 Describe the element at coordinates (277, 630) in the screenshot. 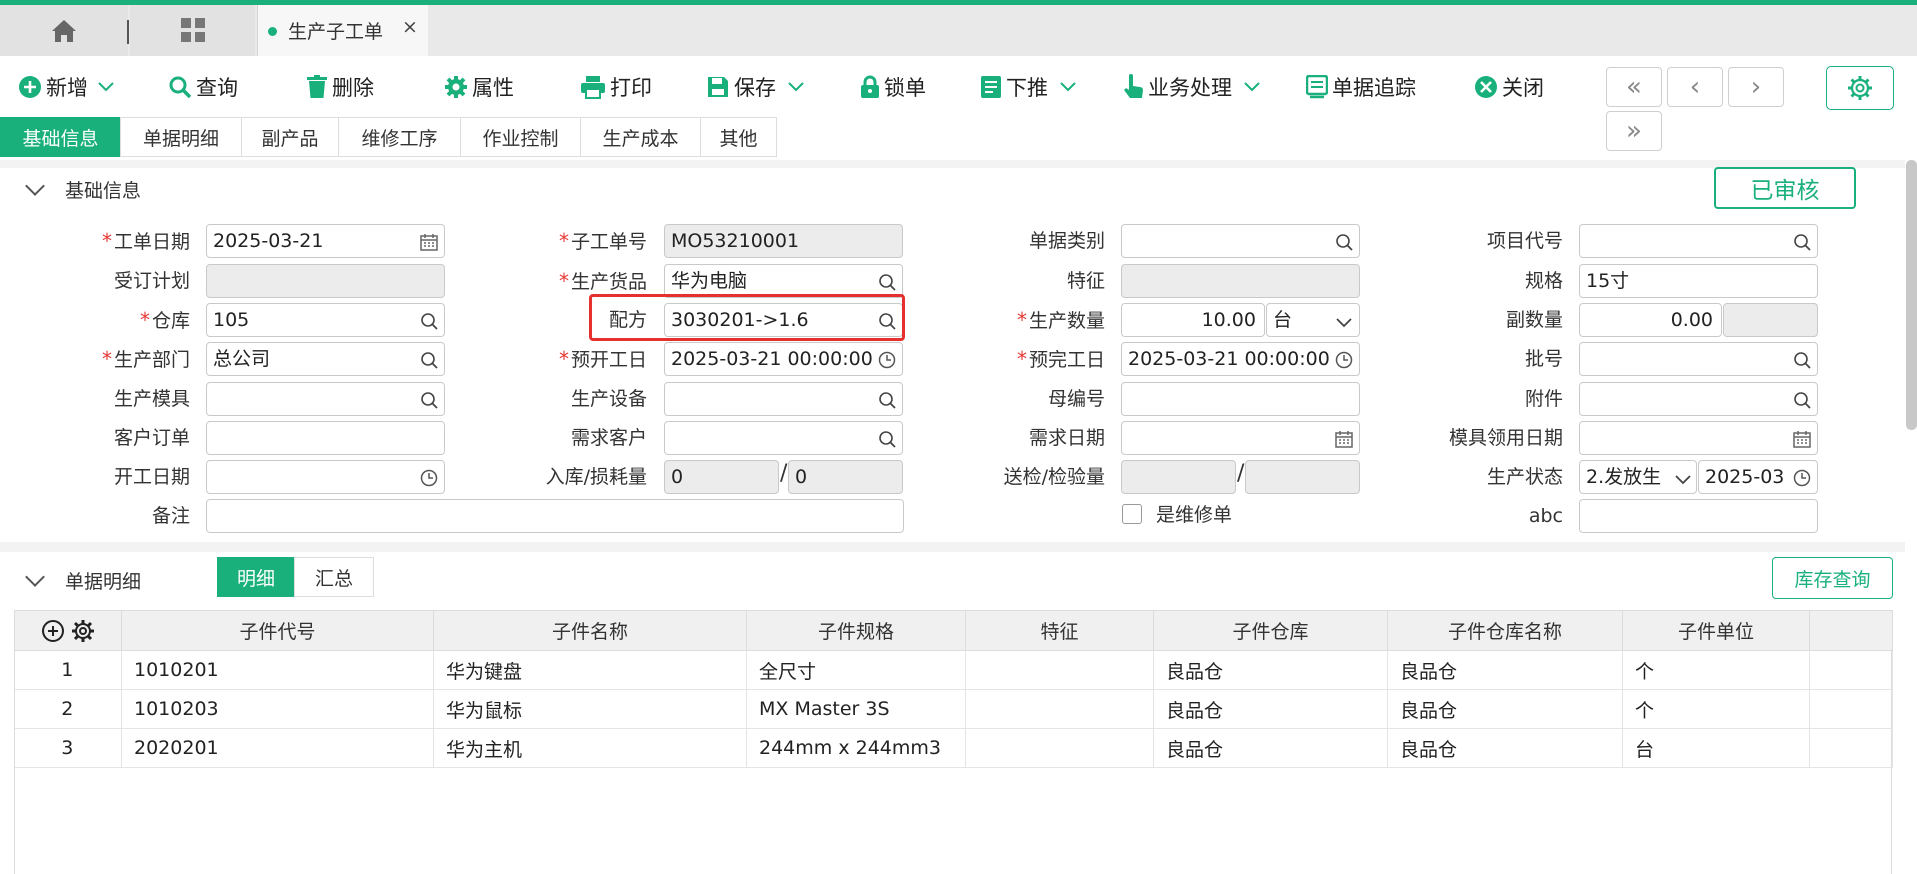

I see `column-header: 子件代号` at that location.